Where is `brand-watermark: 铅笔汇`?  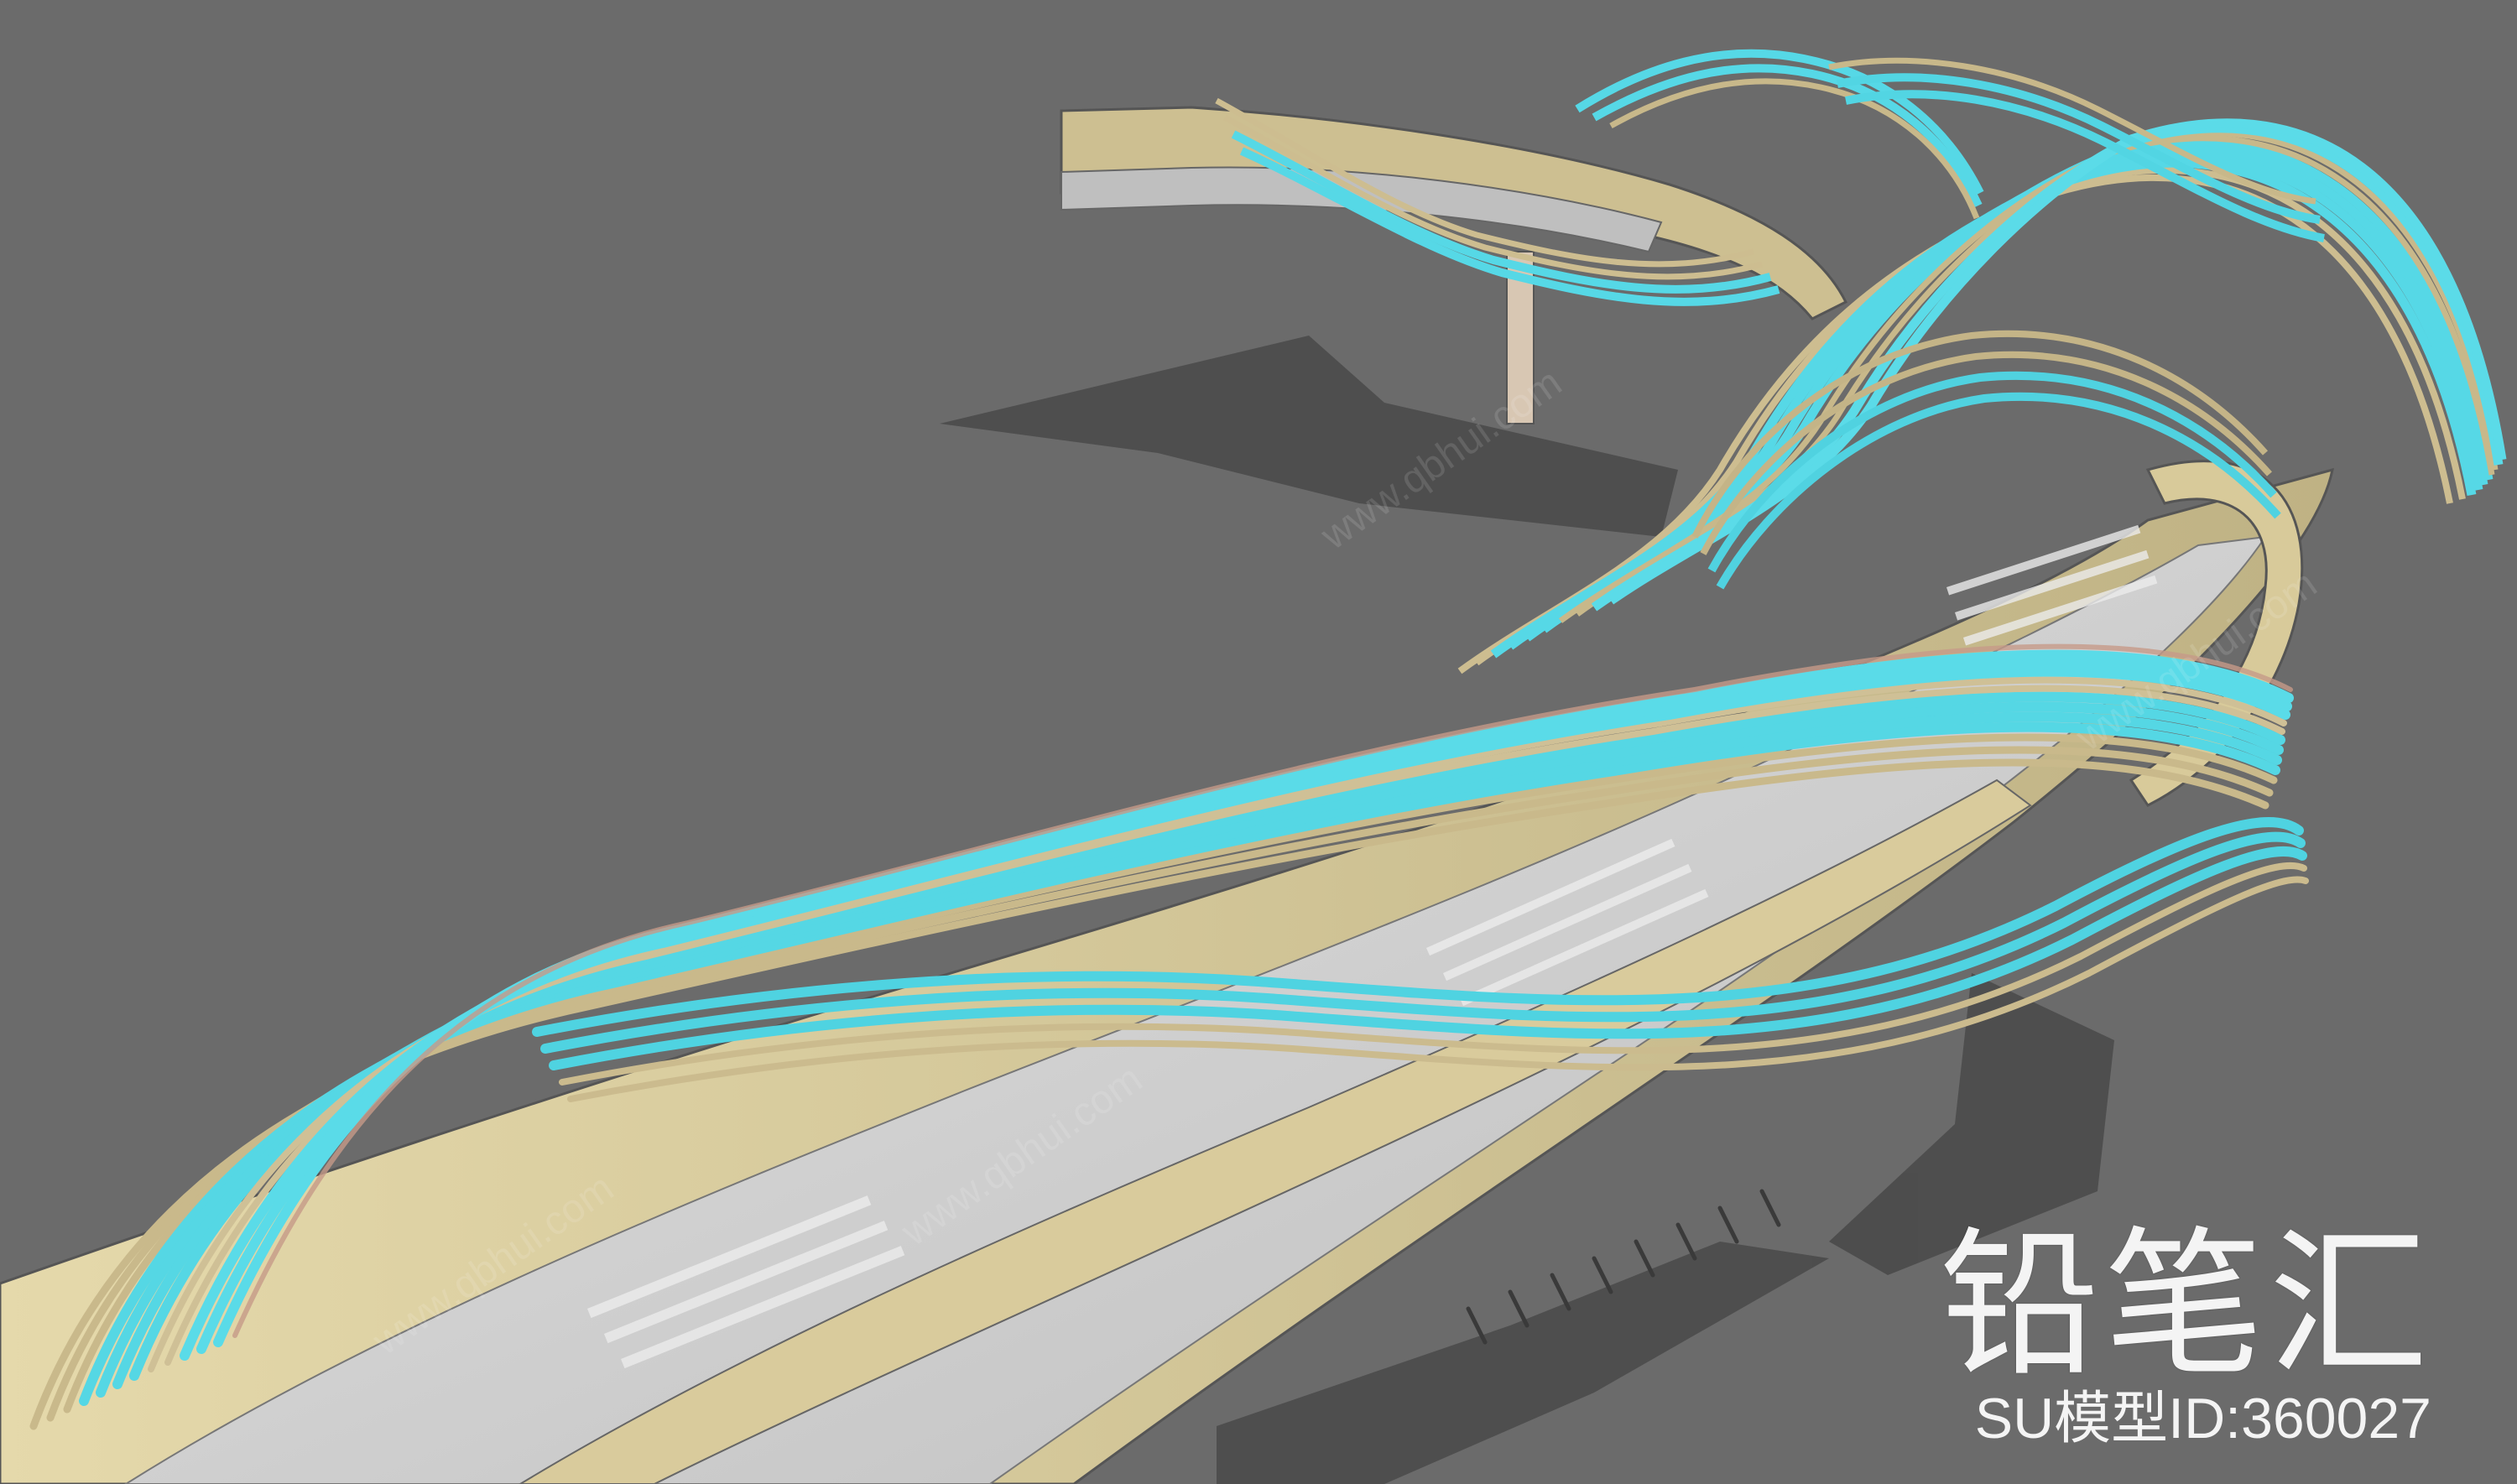
brand-watermark: 铅笔汇 is located at coordinates (2186, 1305).